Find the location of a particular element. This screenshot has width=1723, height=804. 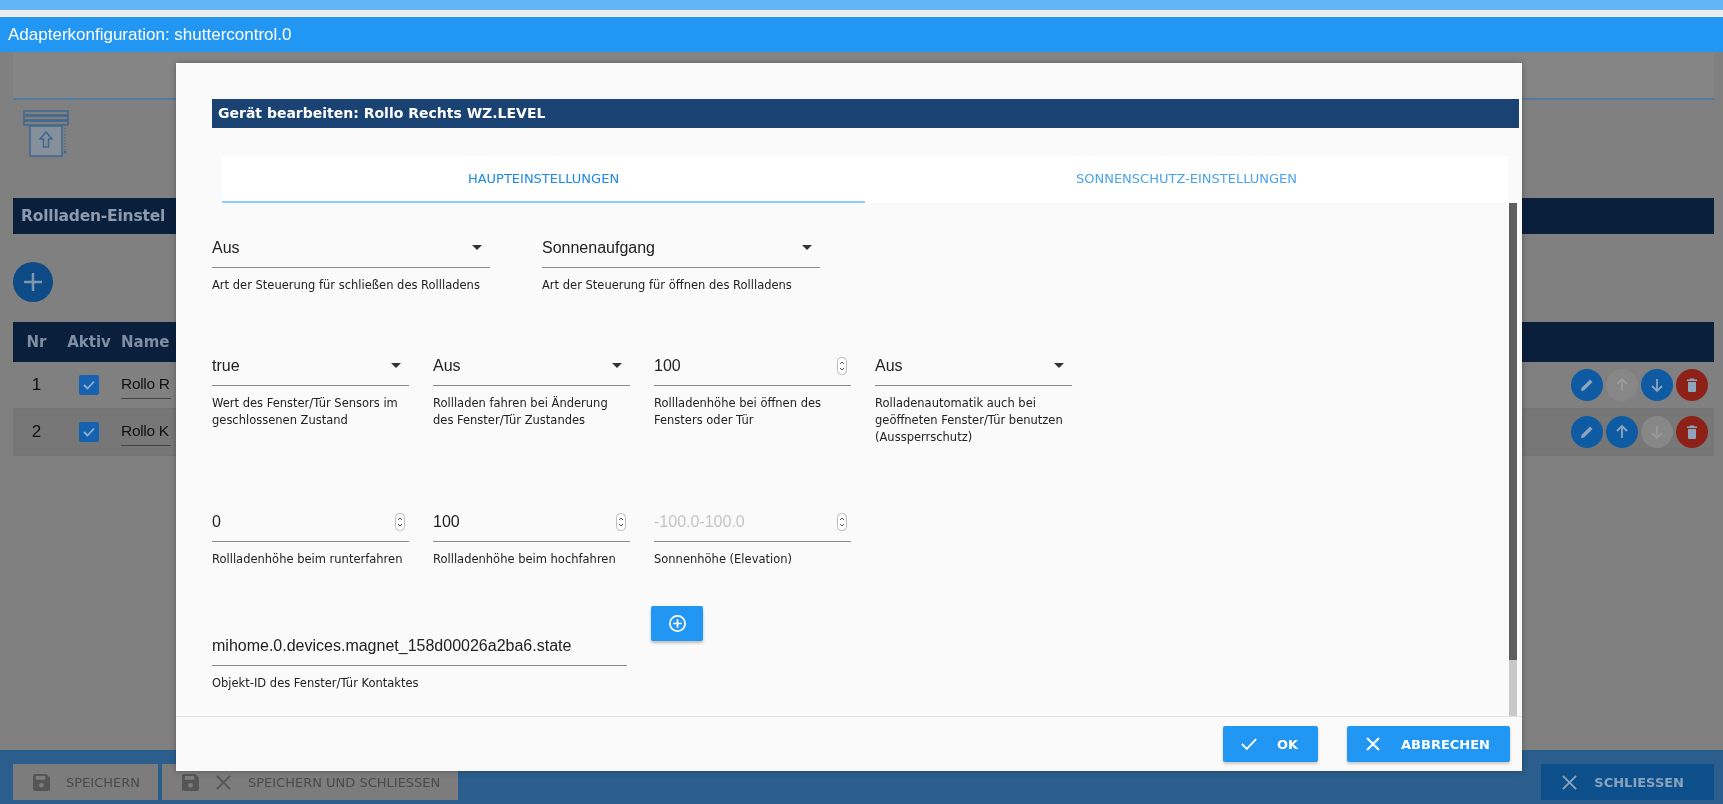

window-title: Adapterkonfiguration: shuttercontrol.0 is located at coordinates (861, 34).